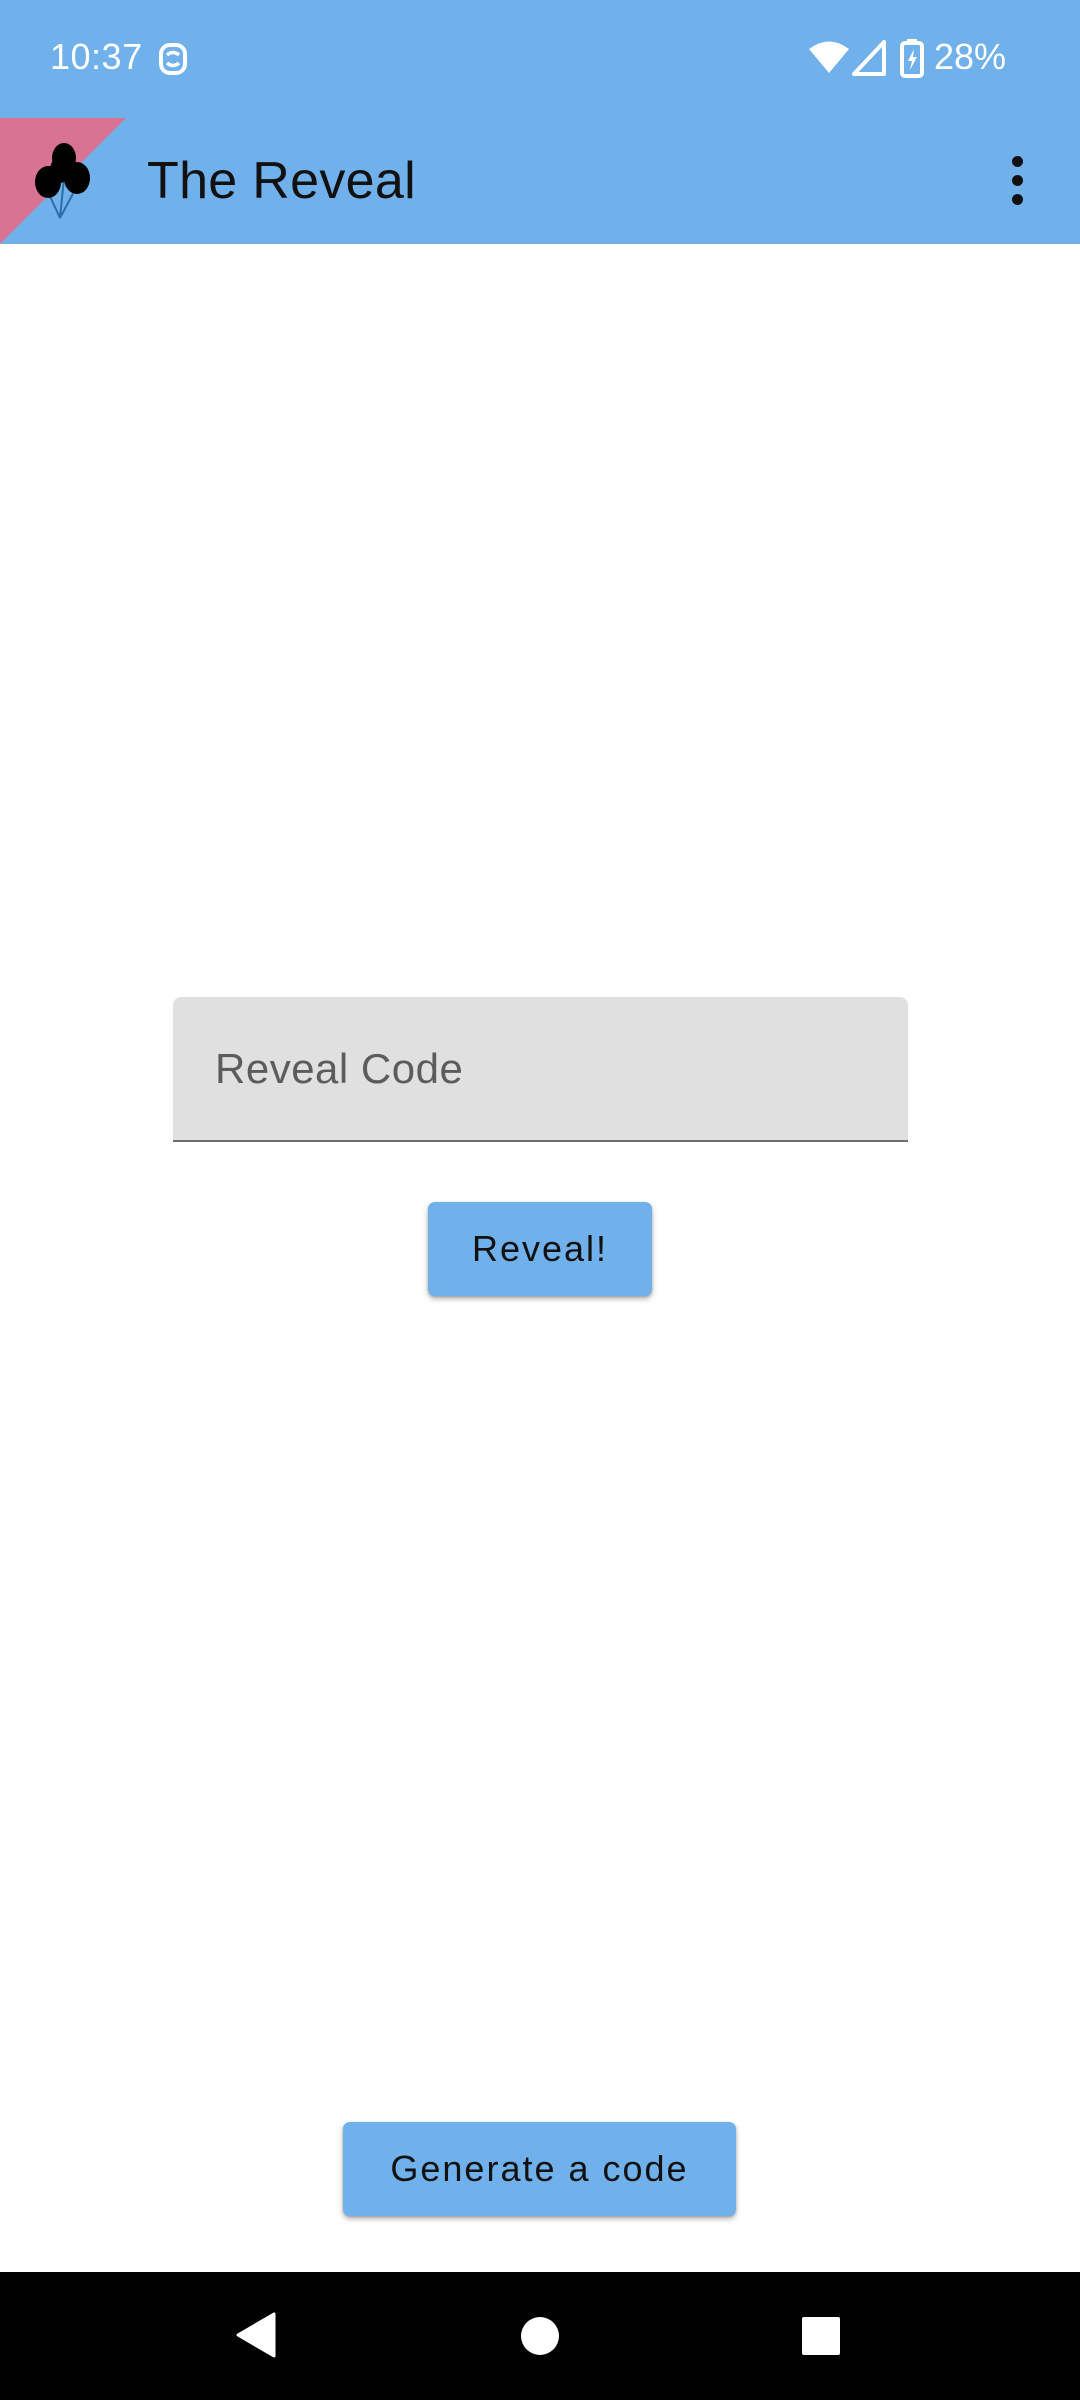 The image size is (1080, 2400). What do you see at coordinates (829, 60) in the screenshot?
I see `wifi-icon` at bounding box center [829, 60].